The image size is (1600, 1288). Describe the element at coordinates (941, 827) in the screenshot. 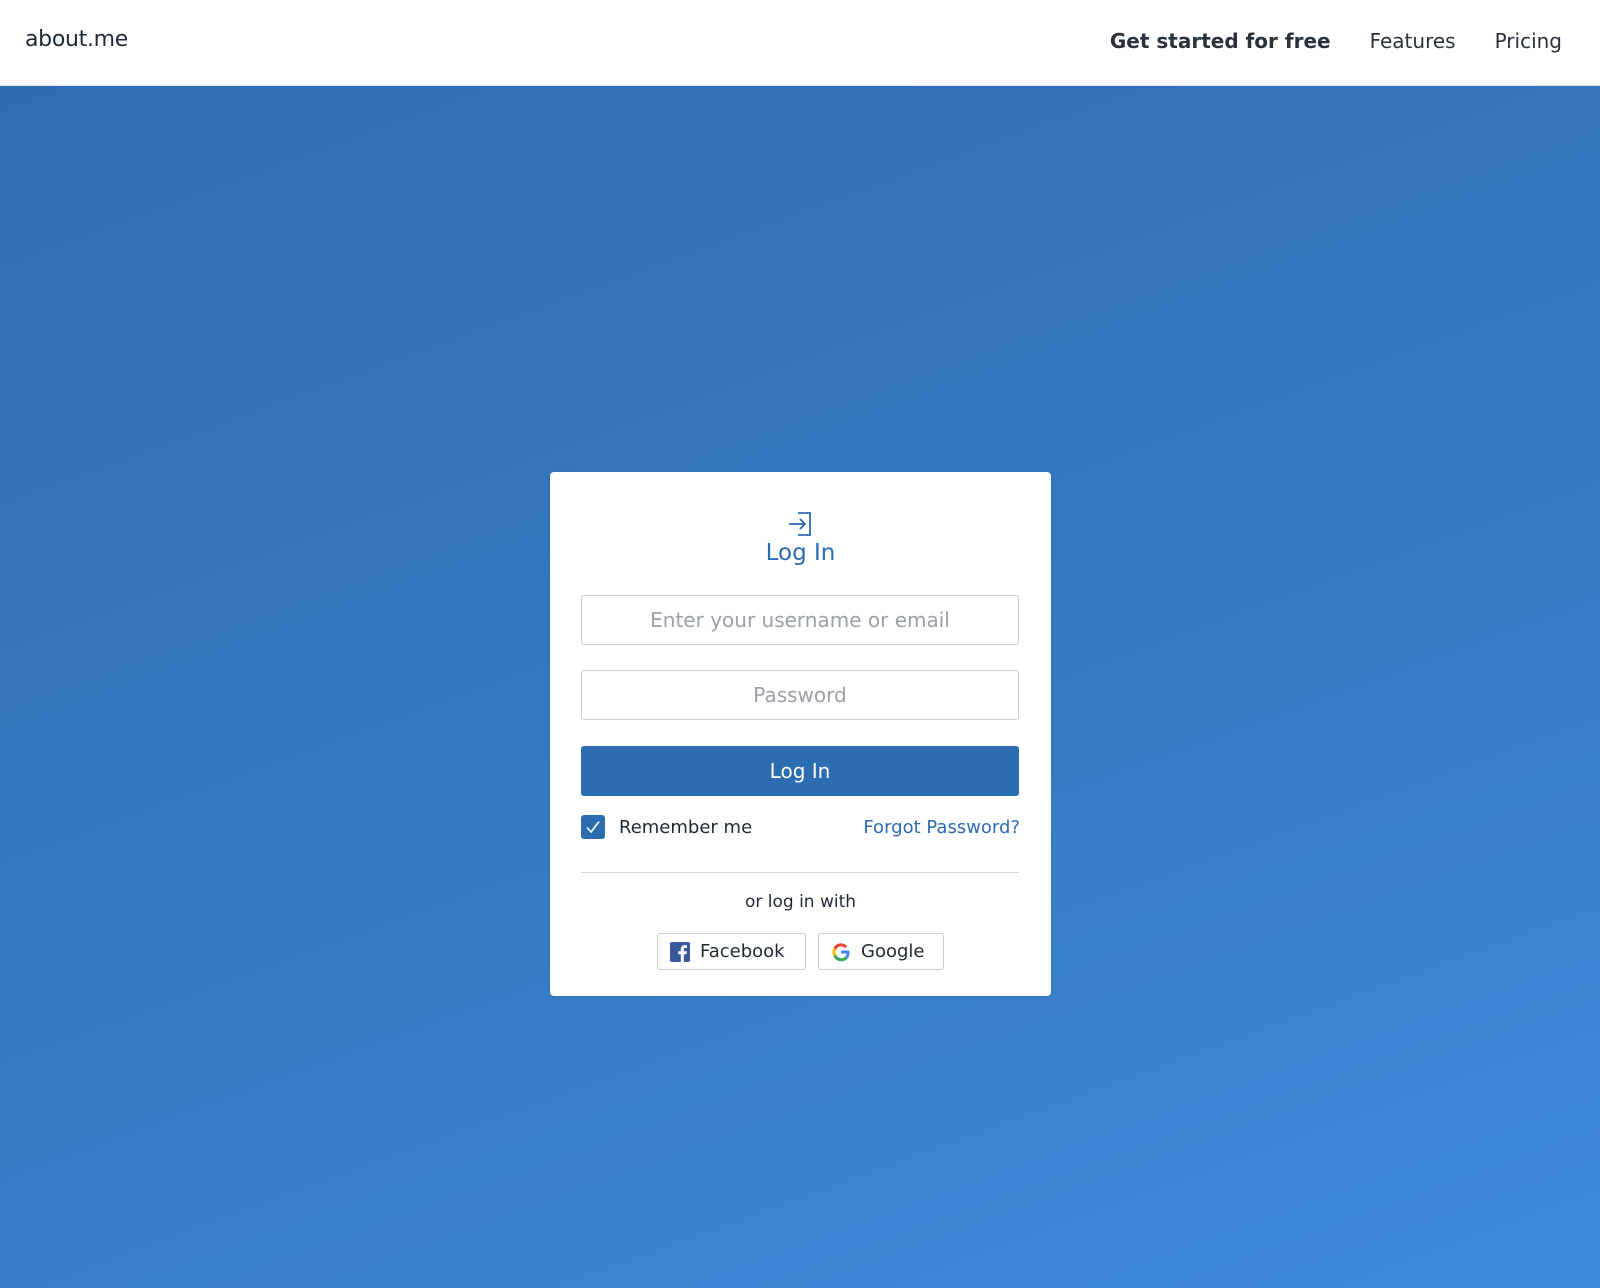

I see `forgot-password-link: Forgot Password?` at that location.